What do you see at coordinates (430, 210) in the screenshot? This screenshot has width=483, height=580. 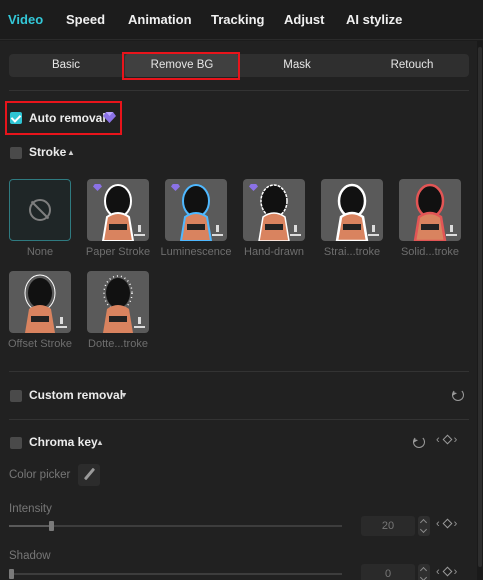 I see `stroke-option-solid-stroke` at bounding box center [430, 210].